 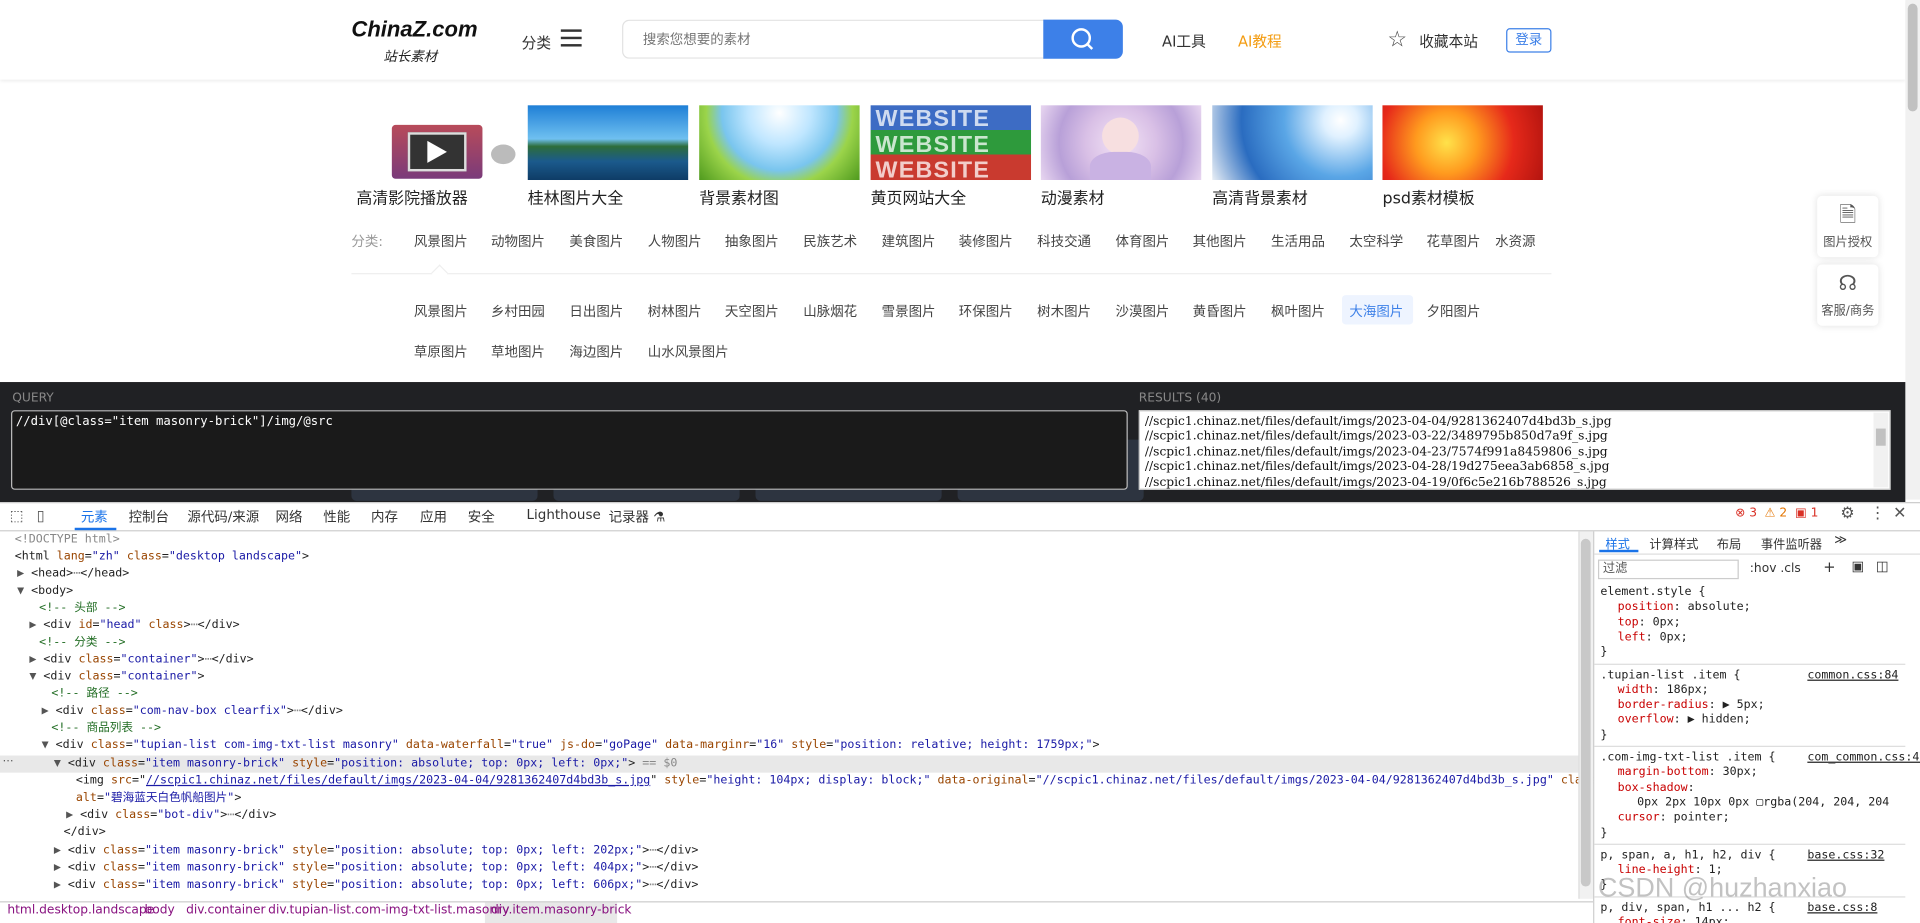 What do you see at coordinates (688, 352) in the screenshot?
I see `sub-nav-item: 山水风景图片` at bounding box center [688, 352].